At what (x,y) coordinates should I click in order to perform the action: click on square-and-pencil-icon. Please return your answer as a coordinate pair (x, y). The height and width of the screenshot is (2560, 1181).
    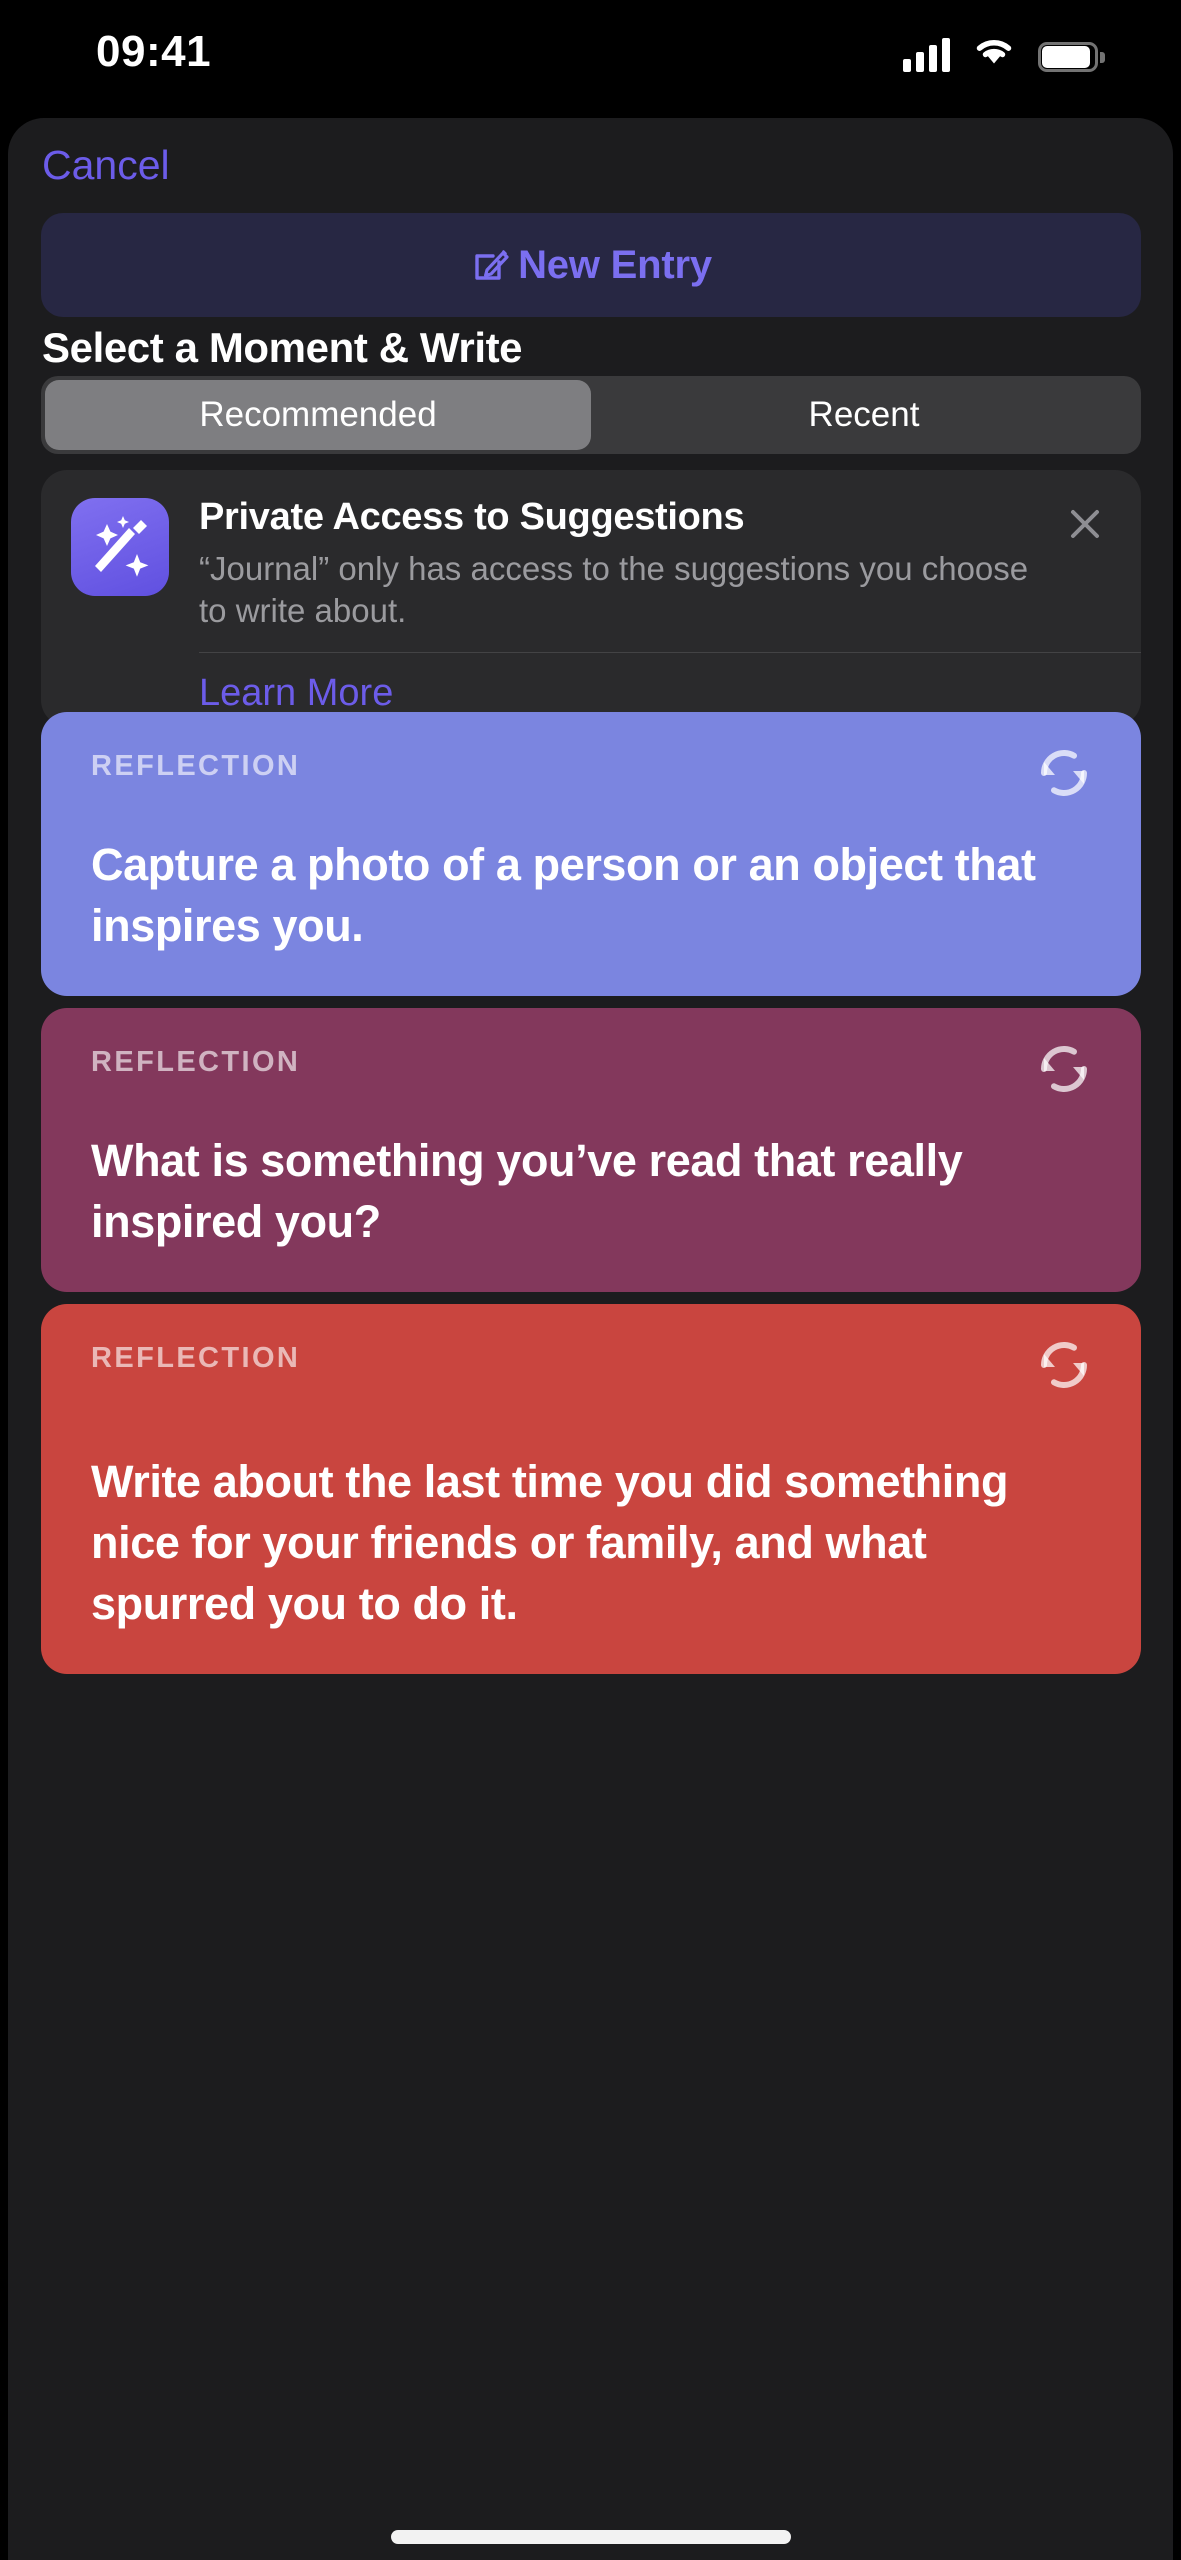
    Looking at the image, I should click on (491, 265).